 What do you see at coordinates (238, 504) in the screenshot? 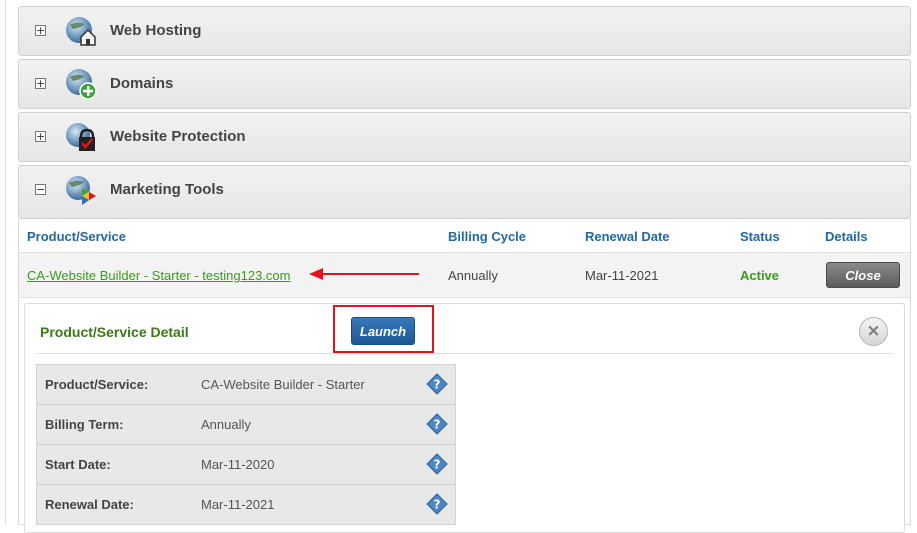
I see `info-value: Mar-11-2021` at bounding box center [238, 504].